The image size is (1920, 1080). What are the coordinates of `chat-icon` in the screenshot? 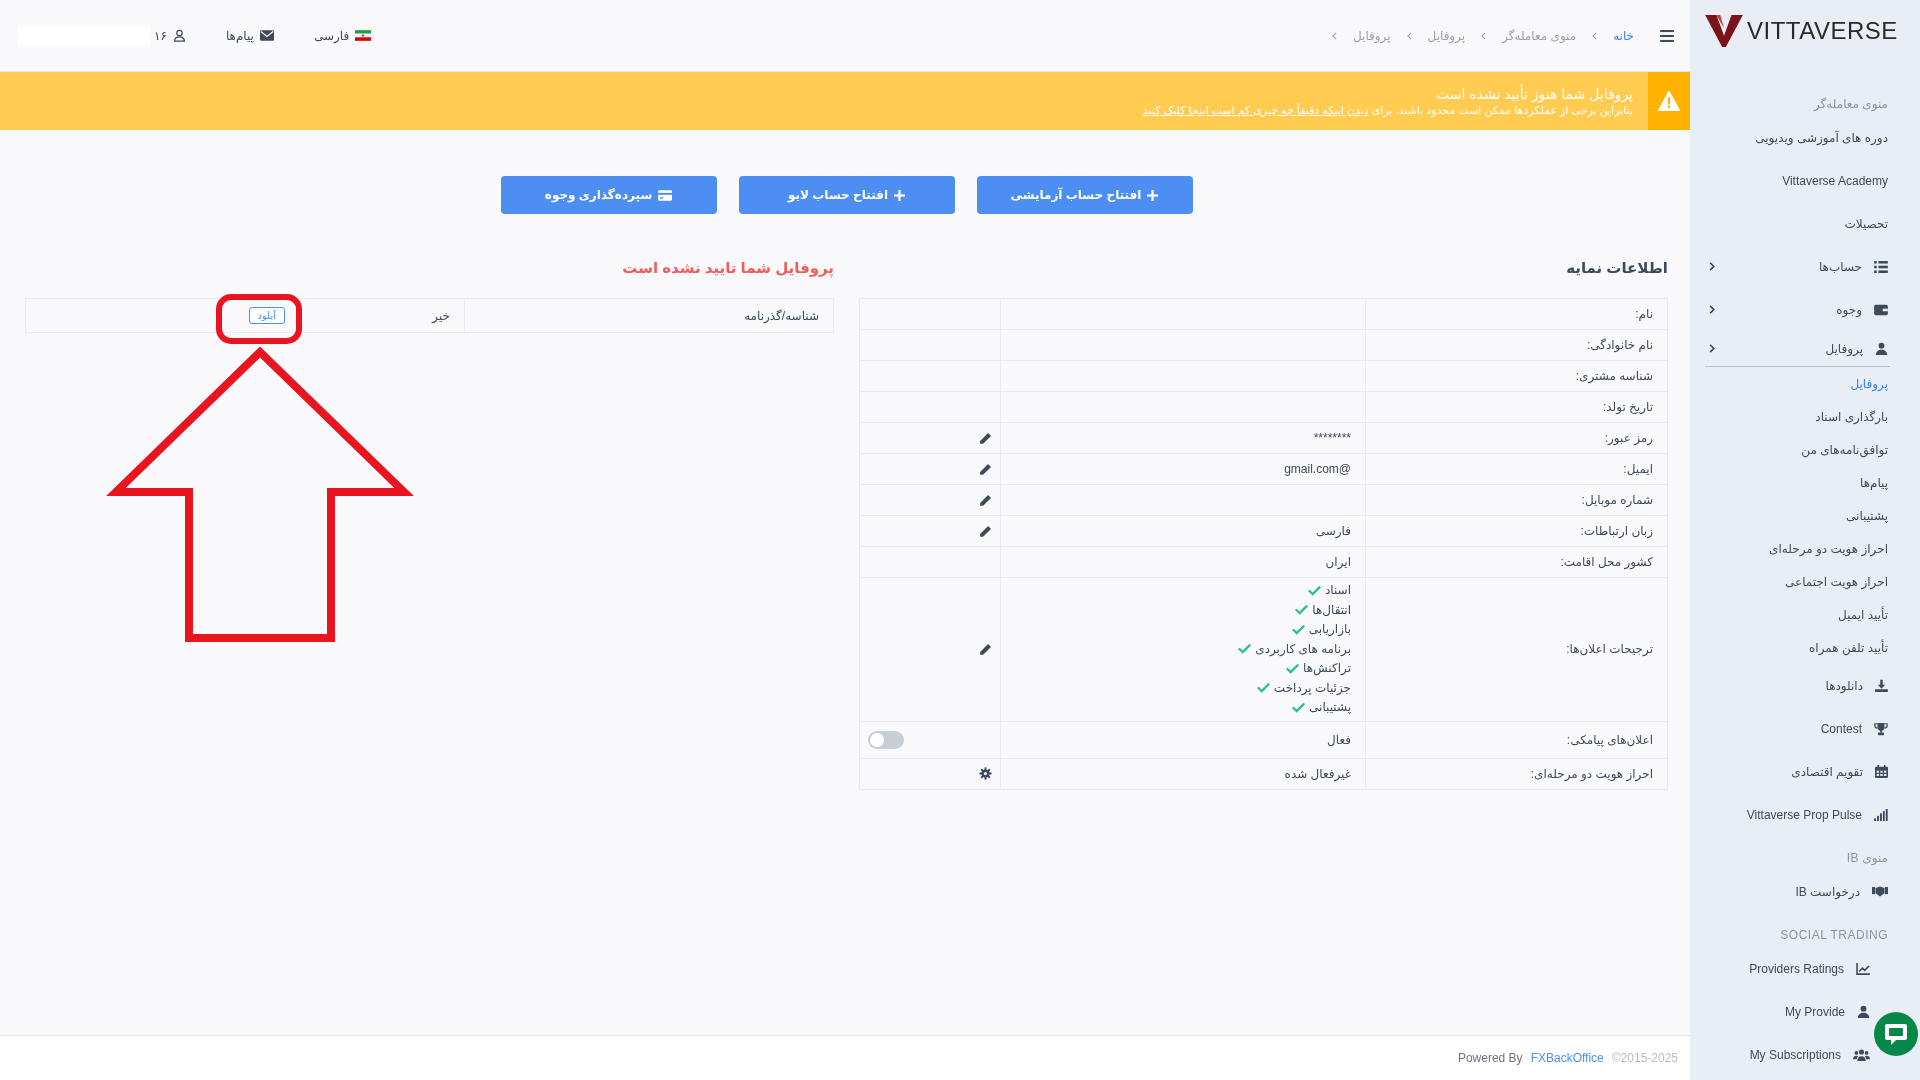 It's located at (1896, 1034).